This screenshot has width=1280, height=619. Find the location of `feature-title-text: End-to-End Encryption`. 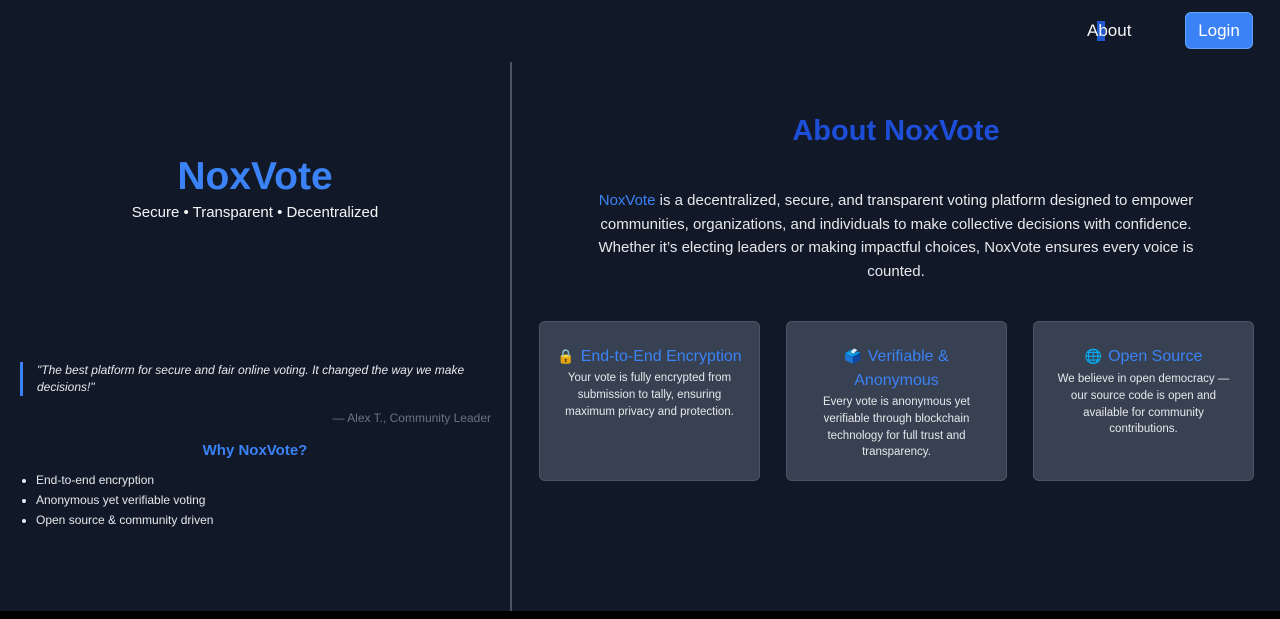

feature-title-text: End-to-End Encryption is located at coordinates (661, 356).